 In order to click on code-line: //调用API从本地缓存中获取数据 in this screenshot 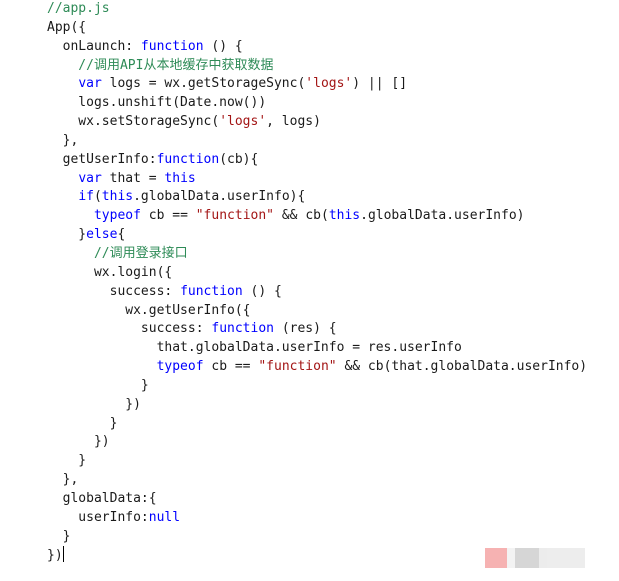, I will do `click(317, 66)`.